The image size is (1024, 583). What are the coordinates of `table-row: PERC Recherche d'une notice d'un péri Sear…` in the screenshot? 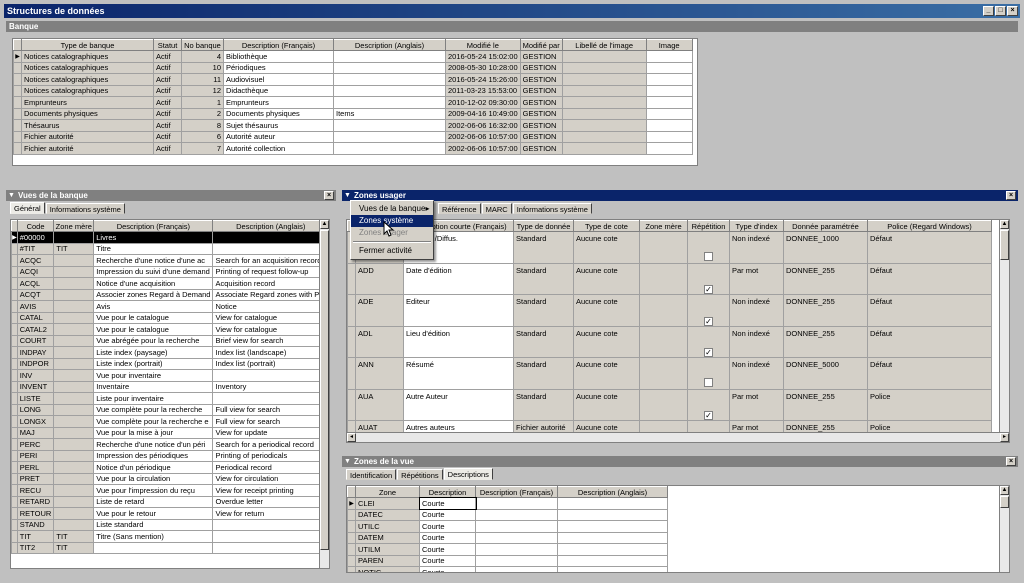 It's located at (170, 444).